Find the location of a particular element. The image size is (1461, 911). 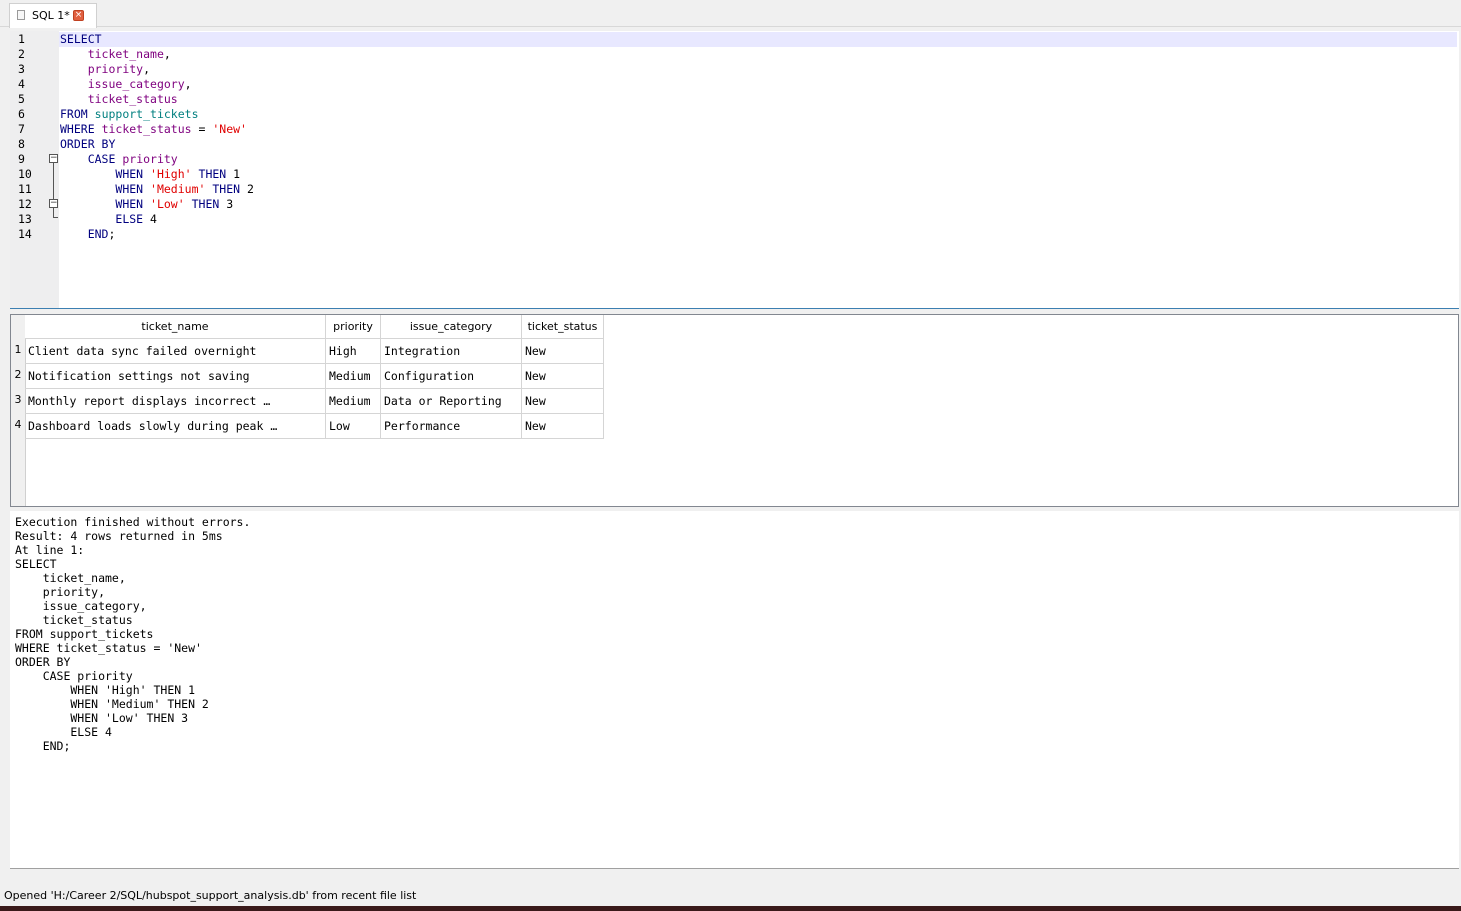

tab-bar: SQL 1* × is located at coordinates (730, 14).